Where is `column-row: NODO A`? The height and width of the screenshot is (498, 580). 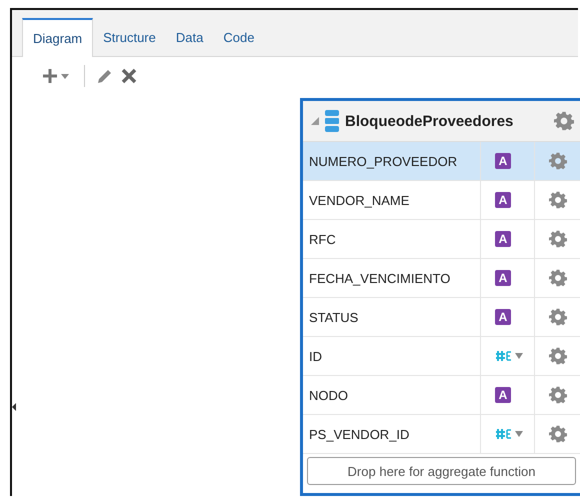
column-row: NODO A is located at coordinates (441, 395).